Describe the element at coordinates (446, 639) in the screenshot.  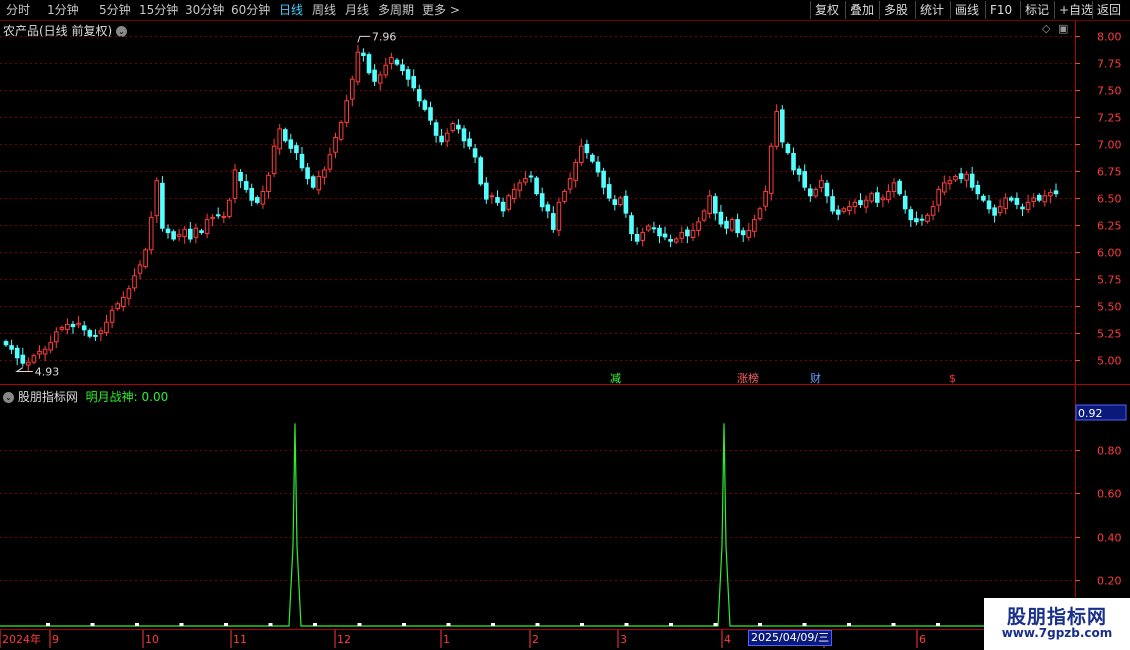
I see `x-tick-label: 1` at that location.